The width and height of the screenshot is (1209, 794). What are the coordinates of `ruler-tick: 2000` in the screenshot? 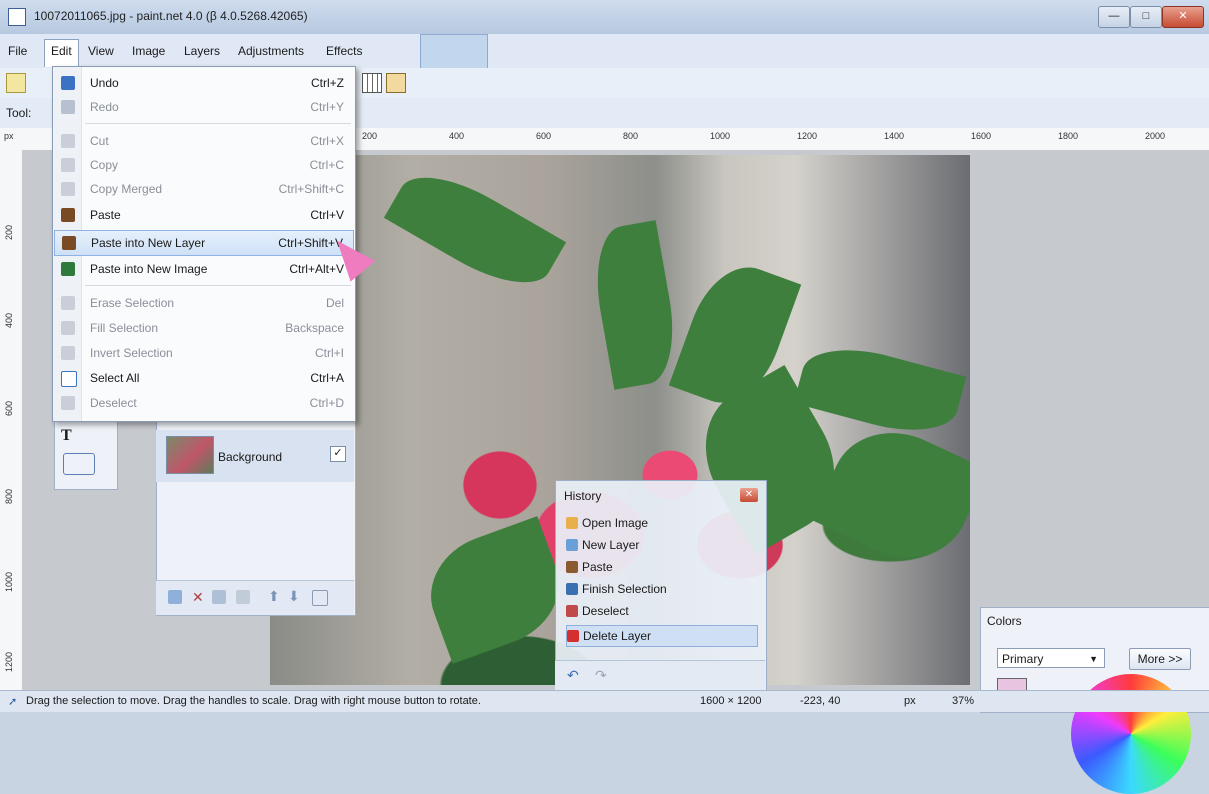 It's located at (1155, 136).